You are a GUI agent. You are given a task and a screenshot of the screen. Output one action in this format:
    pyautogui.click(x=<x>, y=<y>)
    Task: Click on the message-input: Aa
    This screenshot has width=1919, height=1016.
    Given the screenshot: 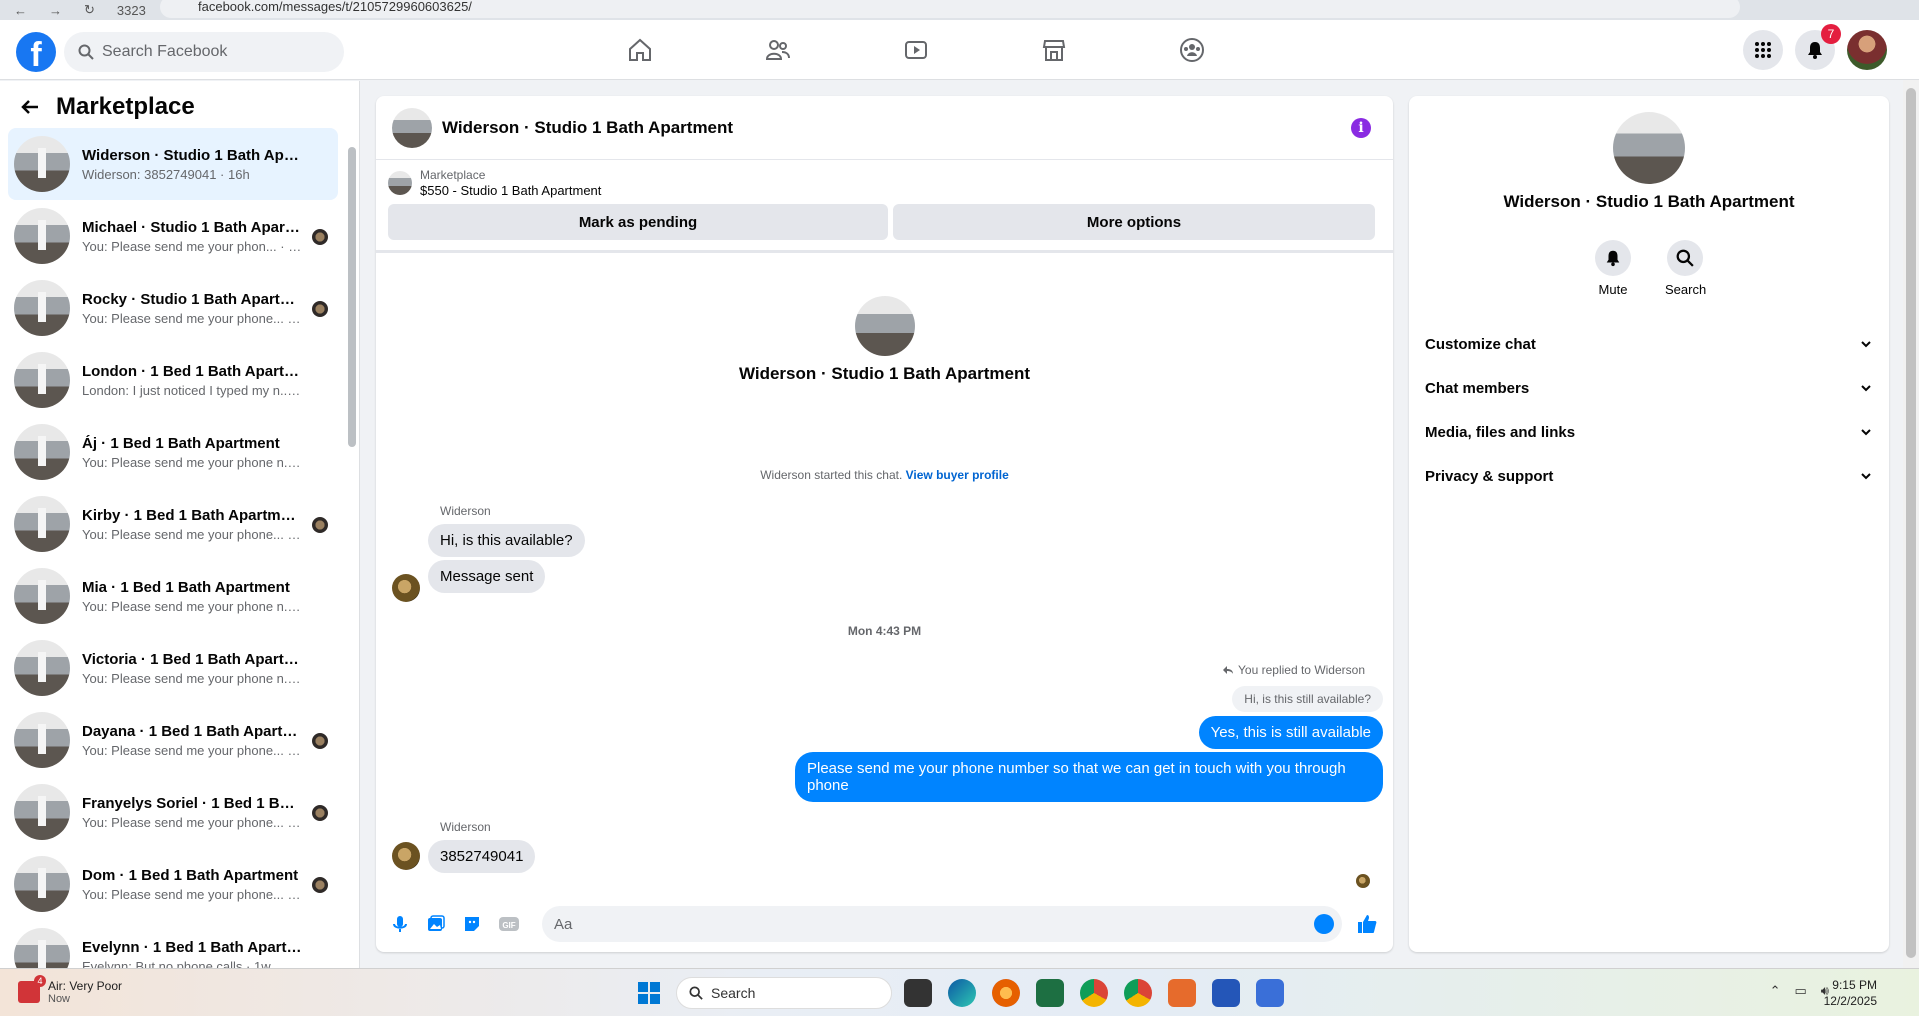 What is the action you would take?
    pyautogui.click(x=942, y=924)
    